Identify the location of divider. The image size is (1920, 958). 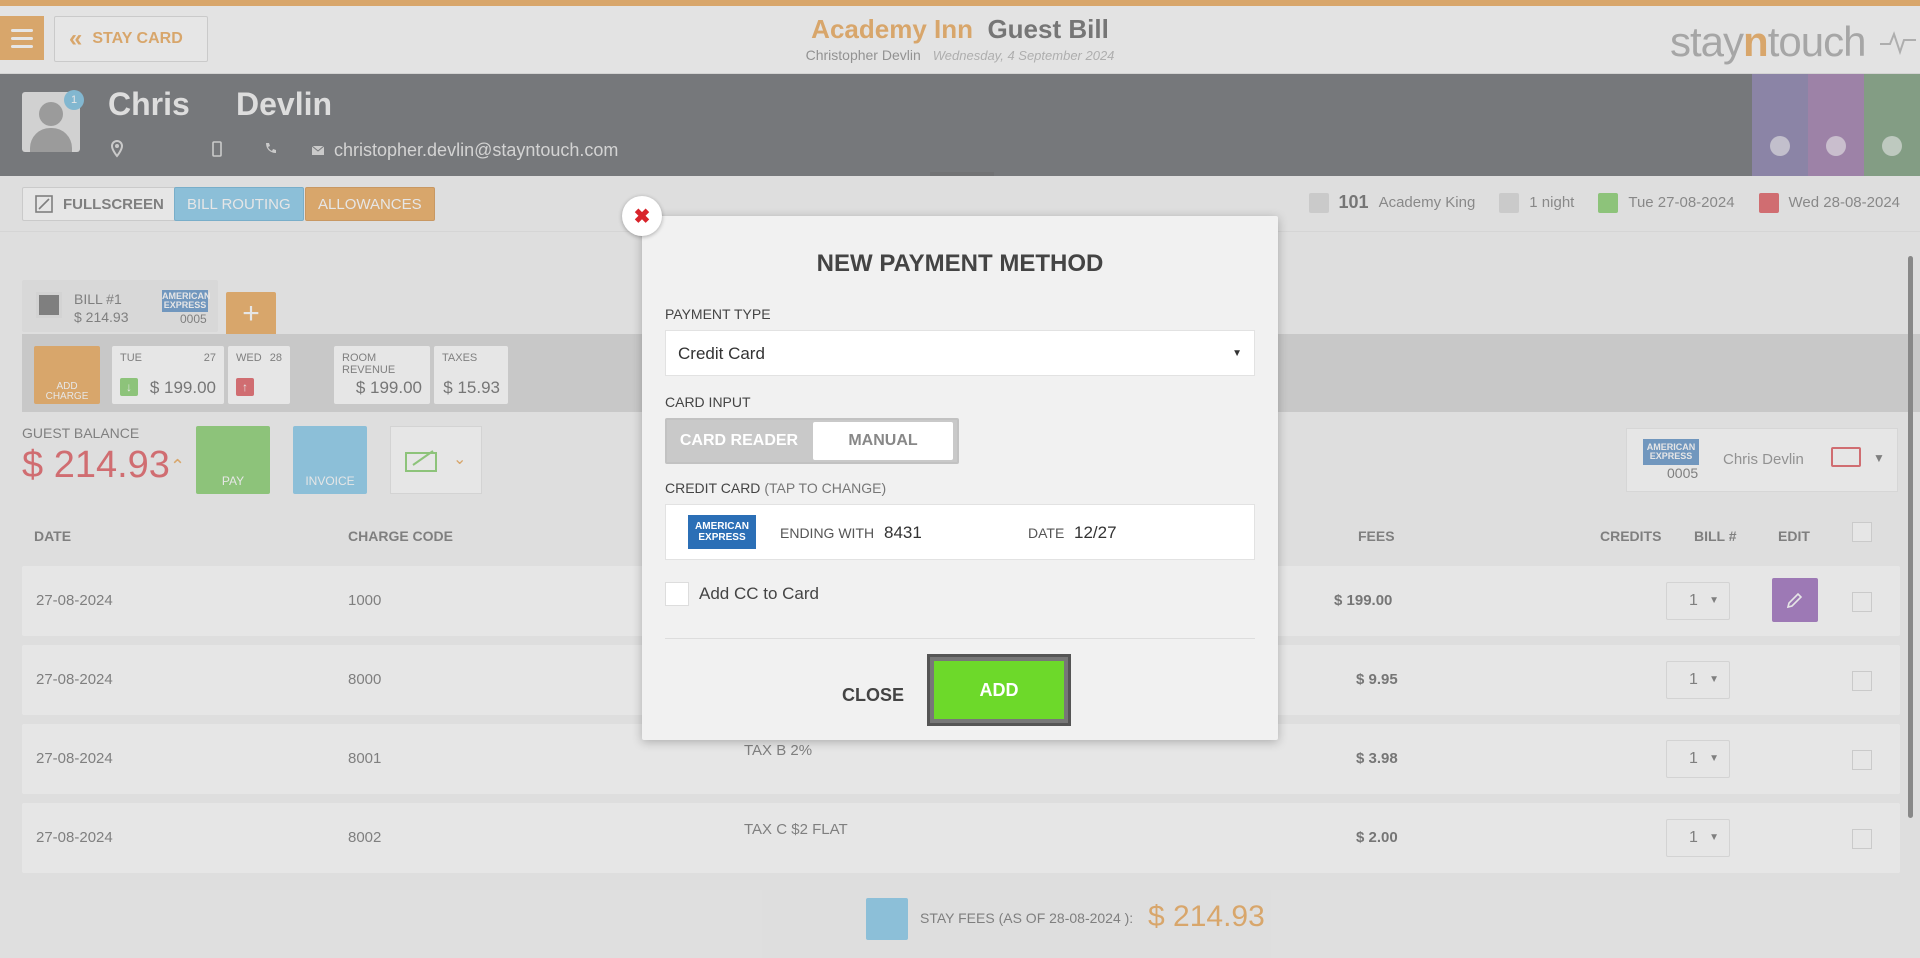
(960, 638).